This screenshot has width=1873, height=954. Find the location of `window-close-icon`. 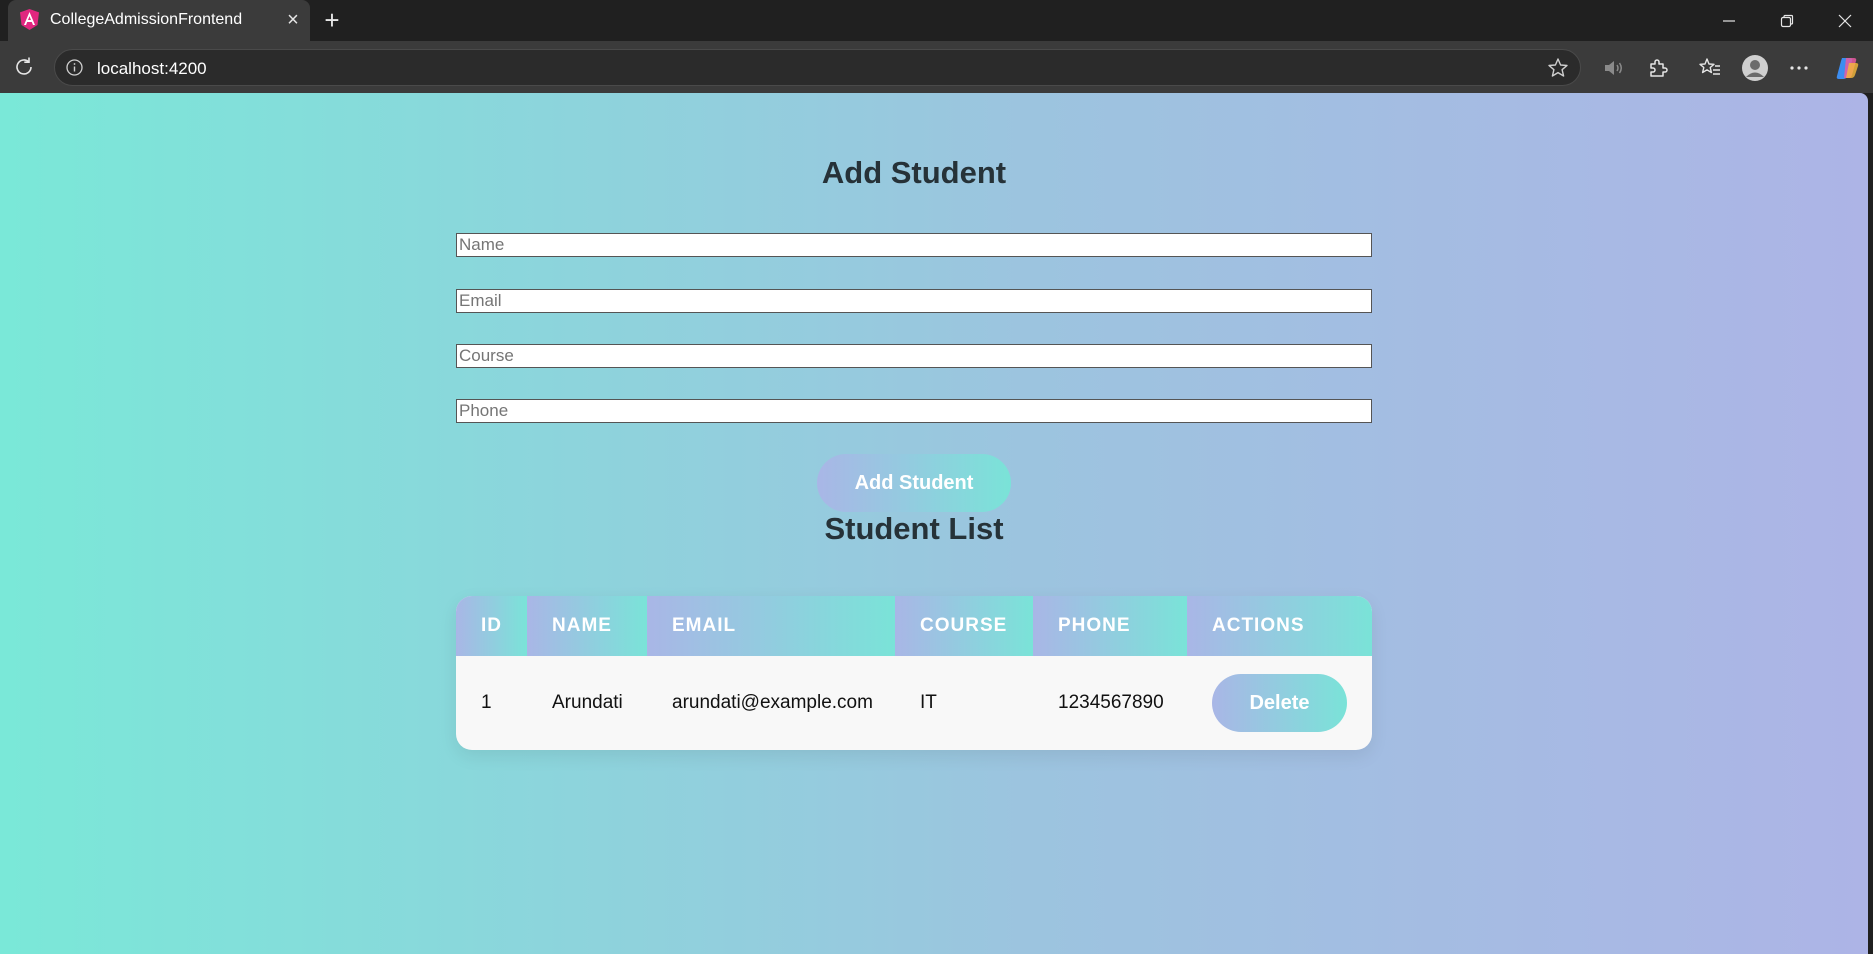

window-close-icon is located at coordinates (1845, 21).